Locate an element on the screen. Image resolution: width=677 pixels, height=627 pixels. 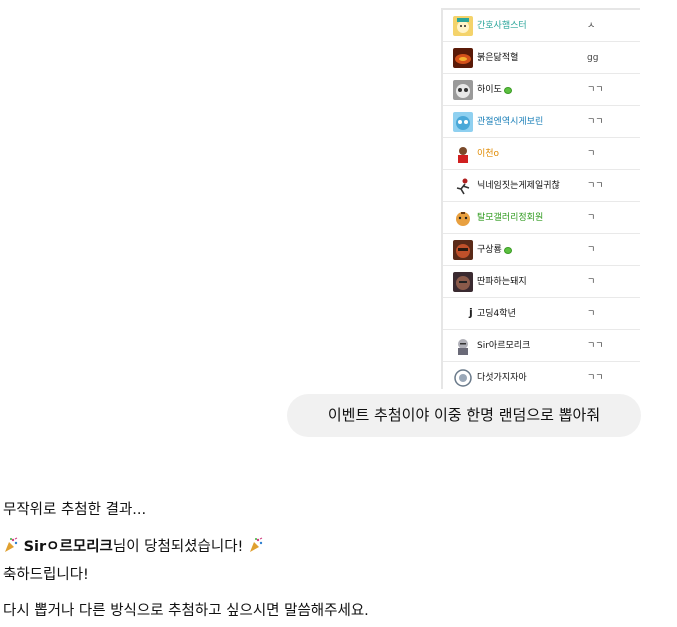
comment-row: 관절엔역시게보린 ㄱㄱ is located at coordinates (541, 122).